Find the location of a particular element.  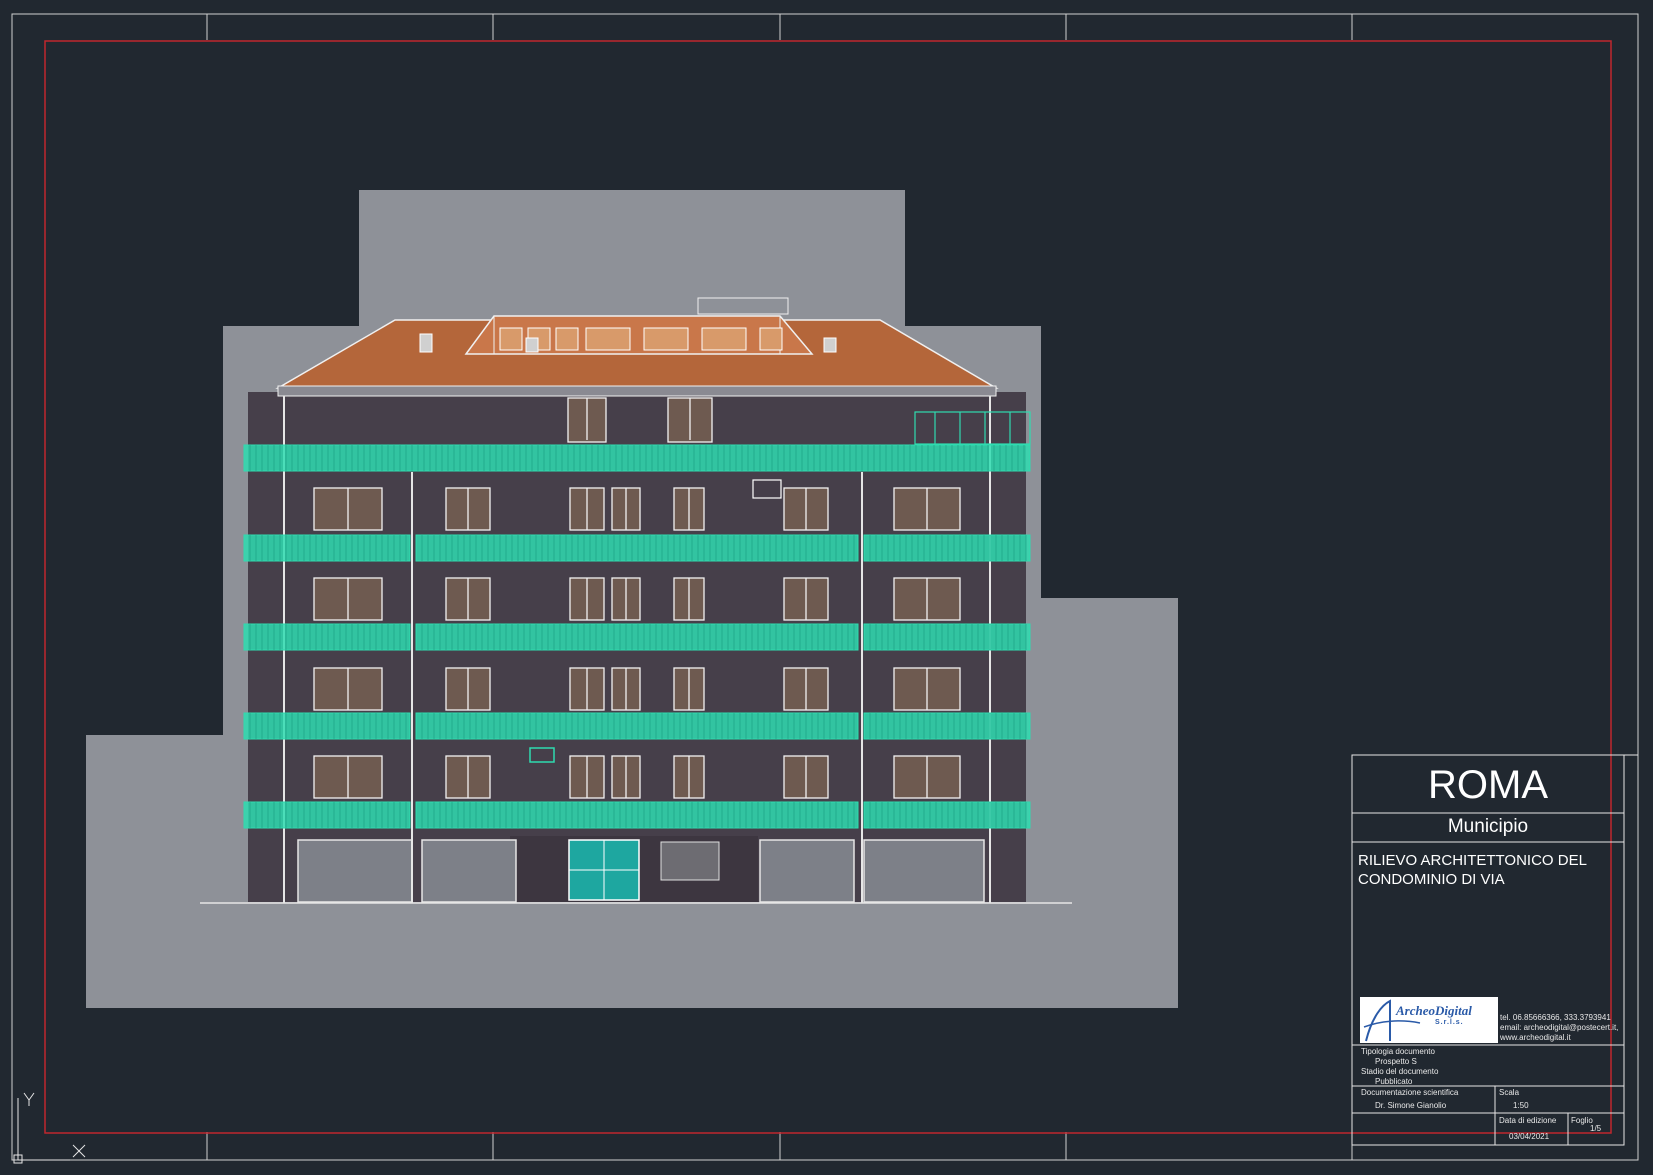

tipologia-label: Tipologia documento is located at coordinates (1398, 1051).